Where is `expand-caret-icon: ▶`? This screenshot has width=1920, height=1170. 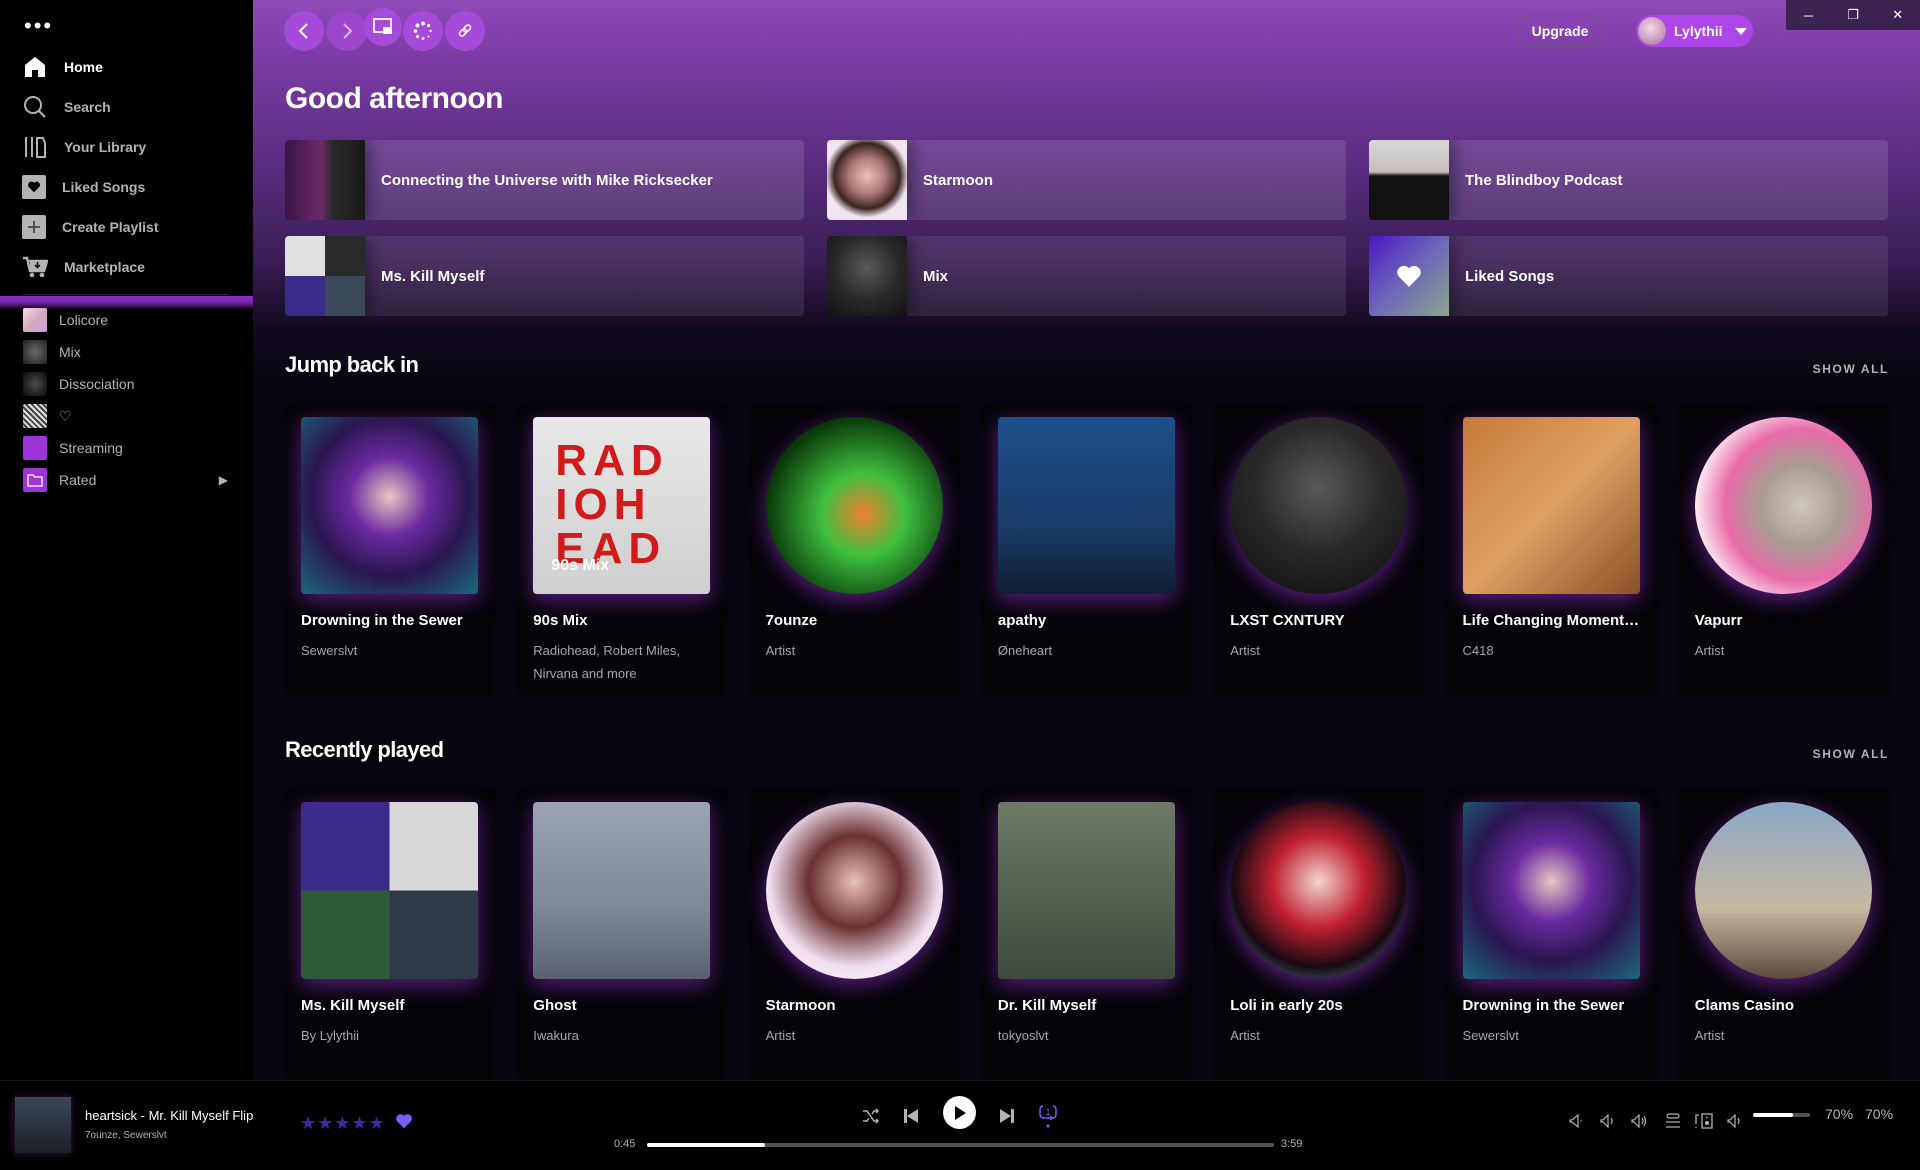
expand-caret-icon: ▶ is located at coordinates (223, 480).